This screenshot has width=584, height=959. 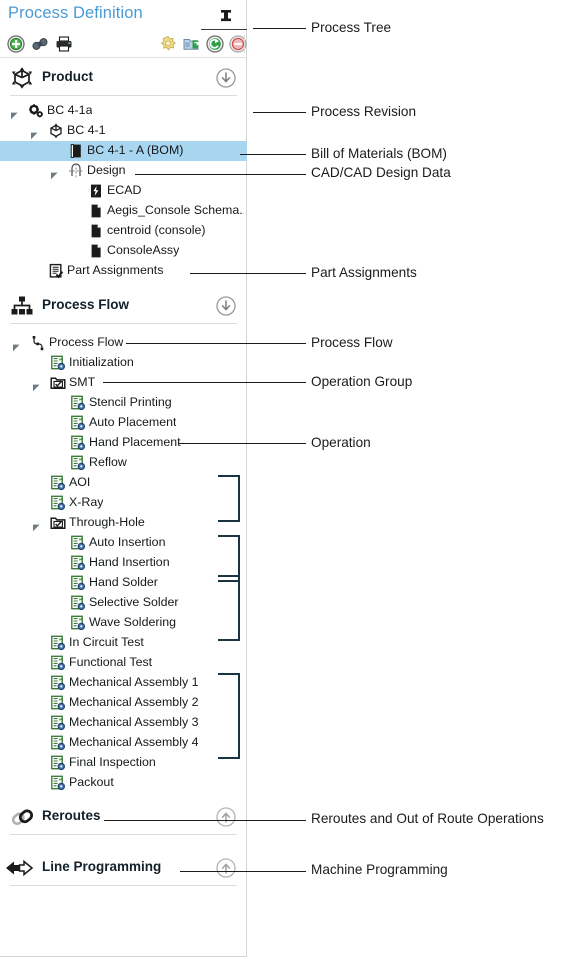 I want to click on tree-node: X-Ray, so click(x=123, y=503).